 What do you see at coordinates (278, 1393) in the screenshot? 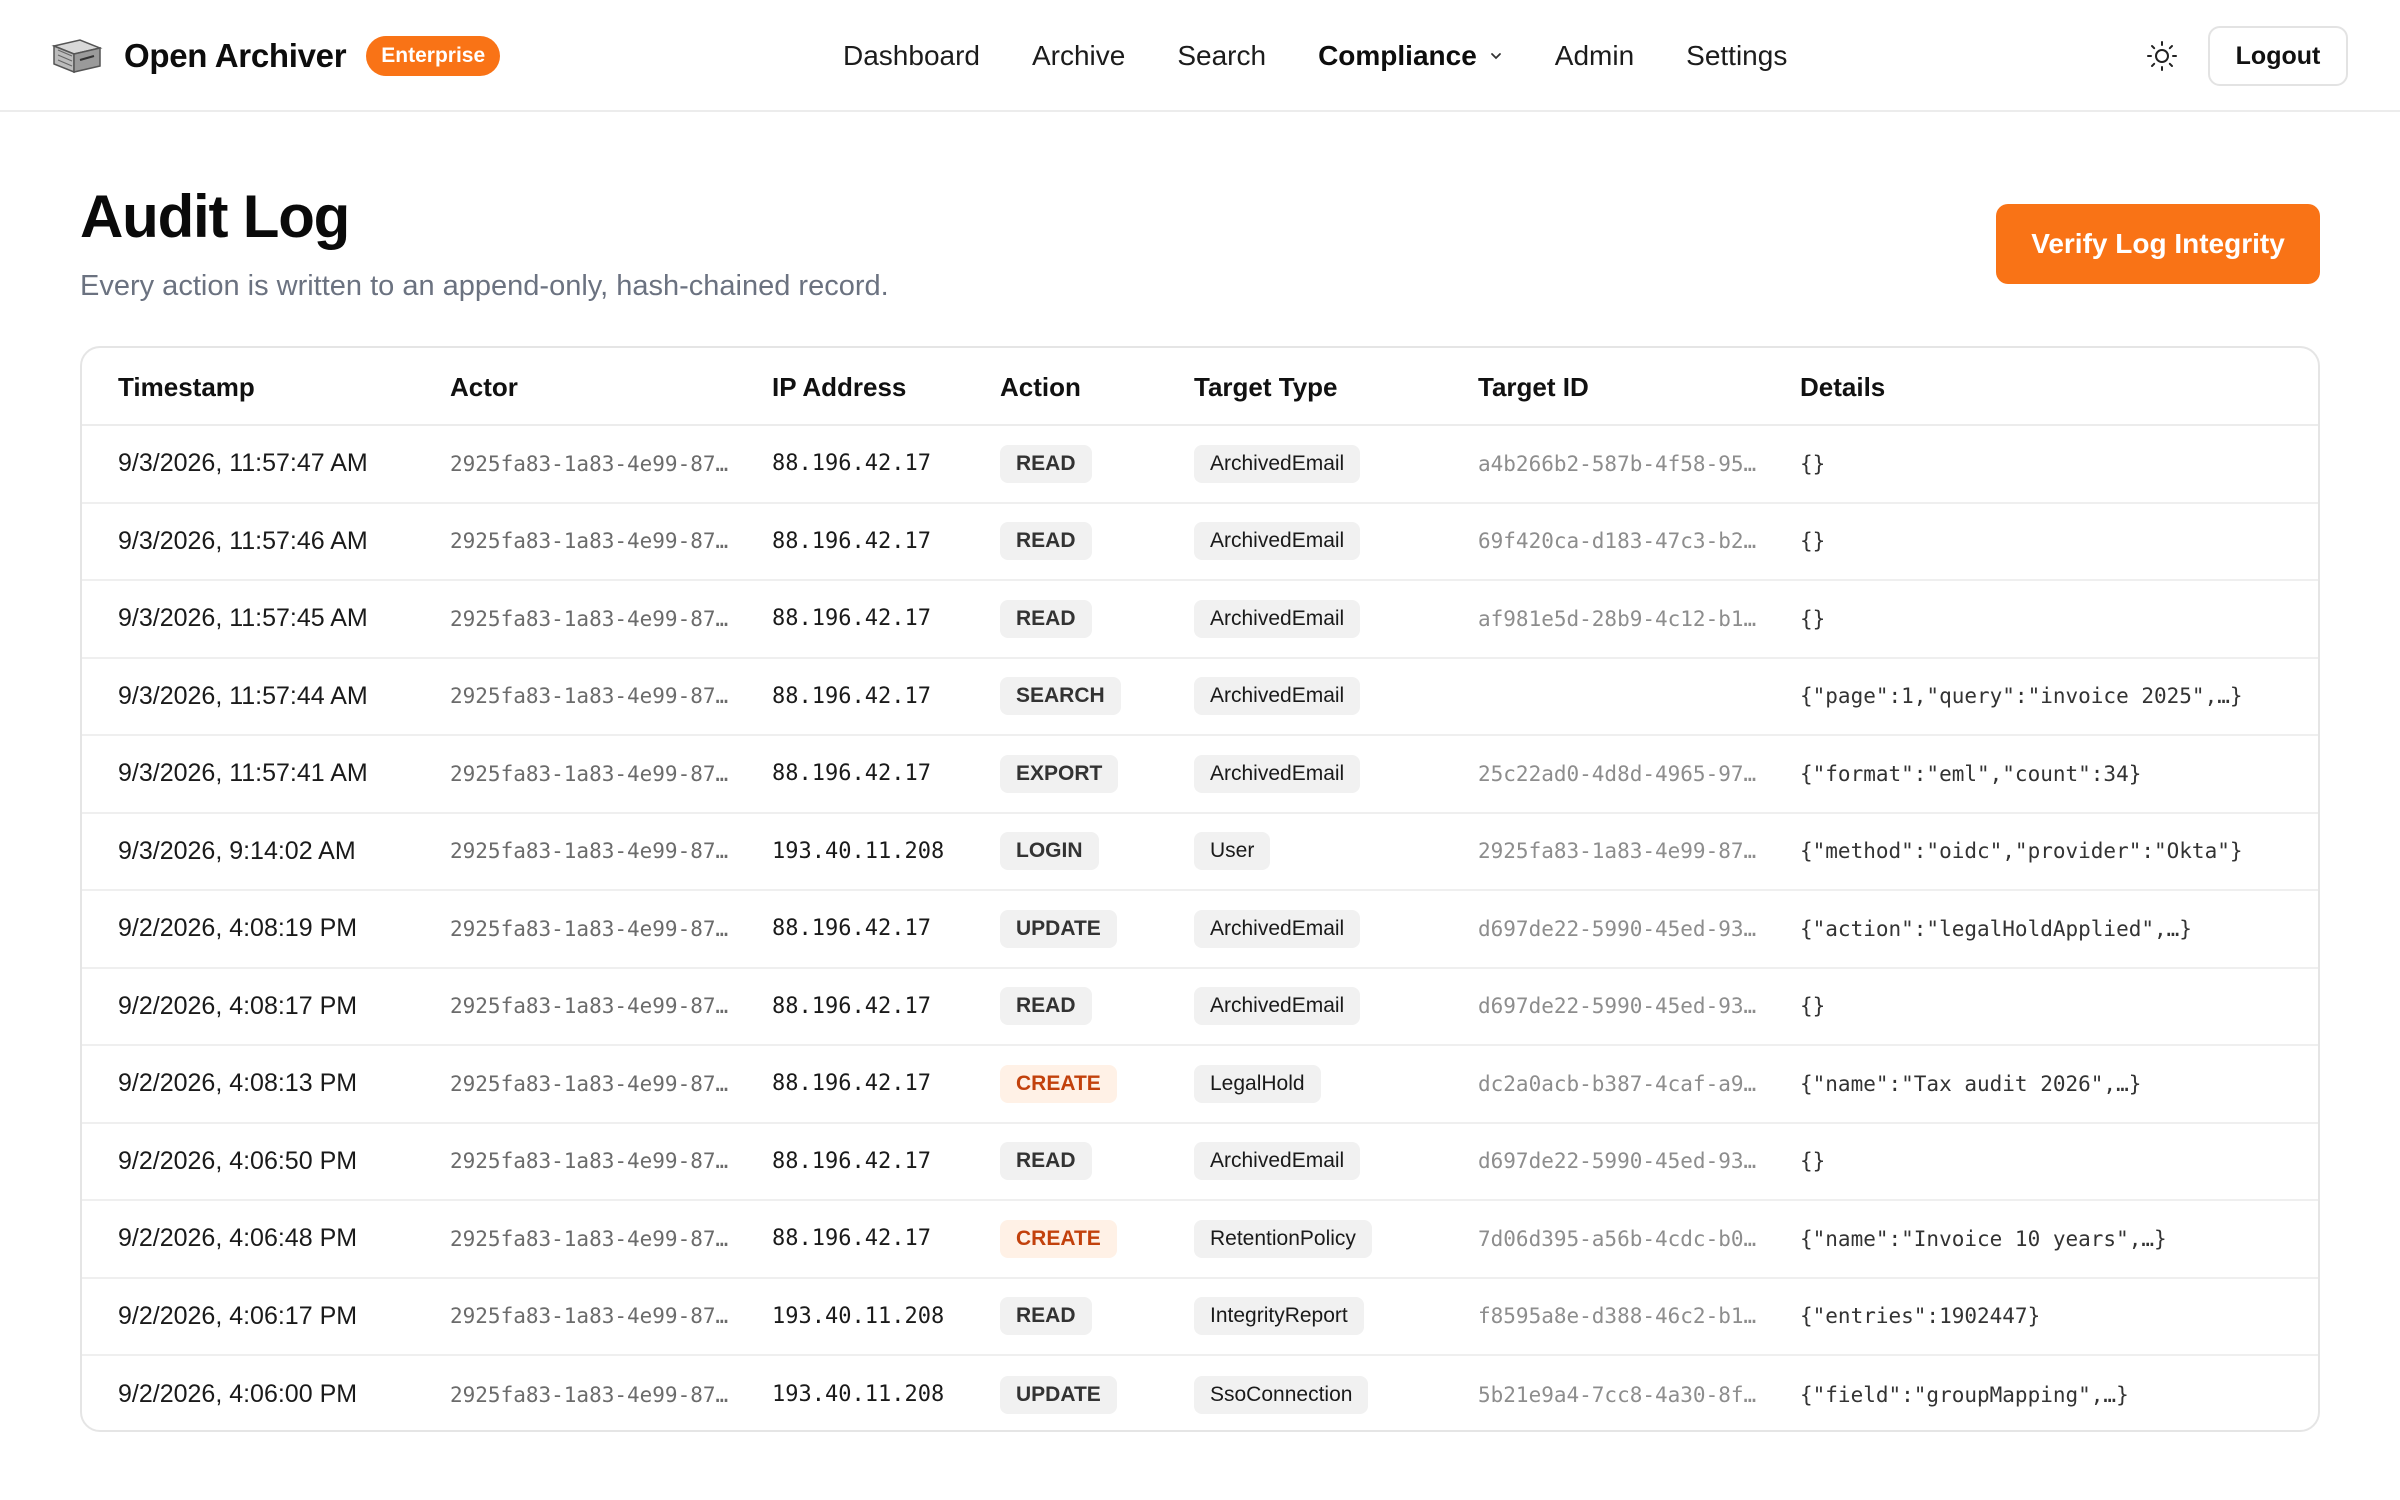
I see `timestamp-cell: 9/2/2026, 4:06:00 PM` at bounding box center [278, 1393].